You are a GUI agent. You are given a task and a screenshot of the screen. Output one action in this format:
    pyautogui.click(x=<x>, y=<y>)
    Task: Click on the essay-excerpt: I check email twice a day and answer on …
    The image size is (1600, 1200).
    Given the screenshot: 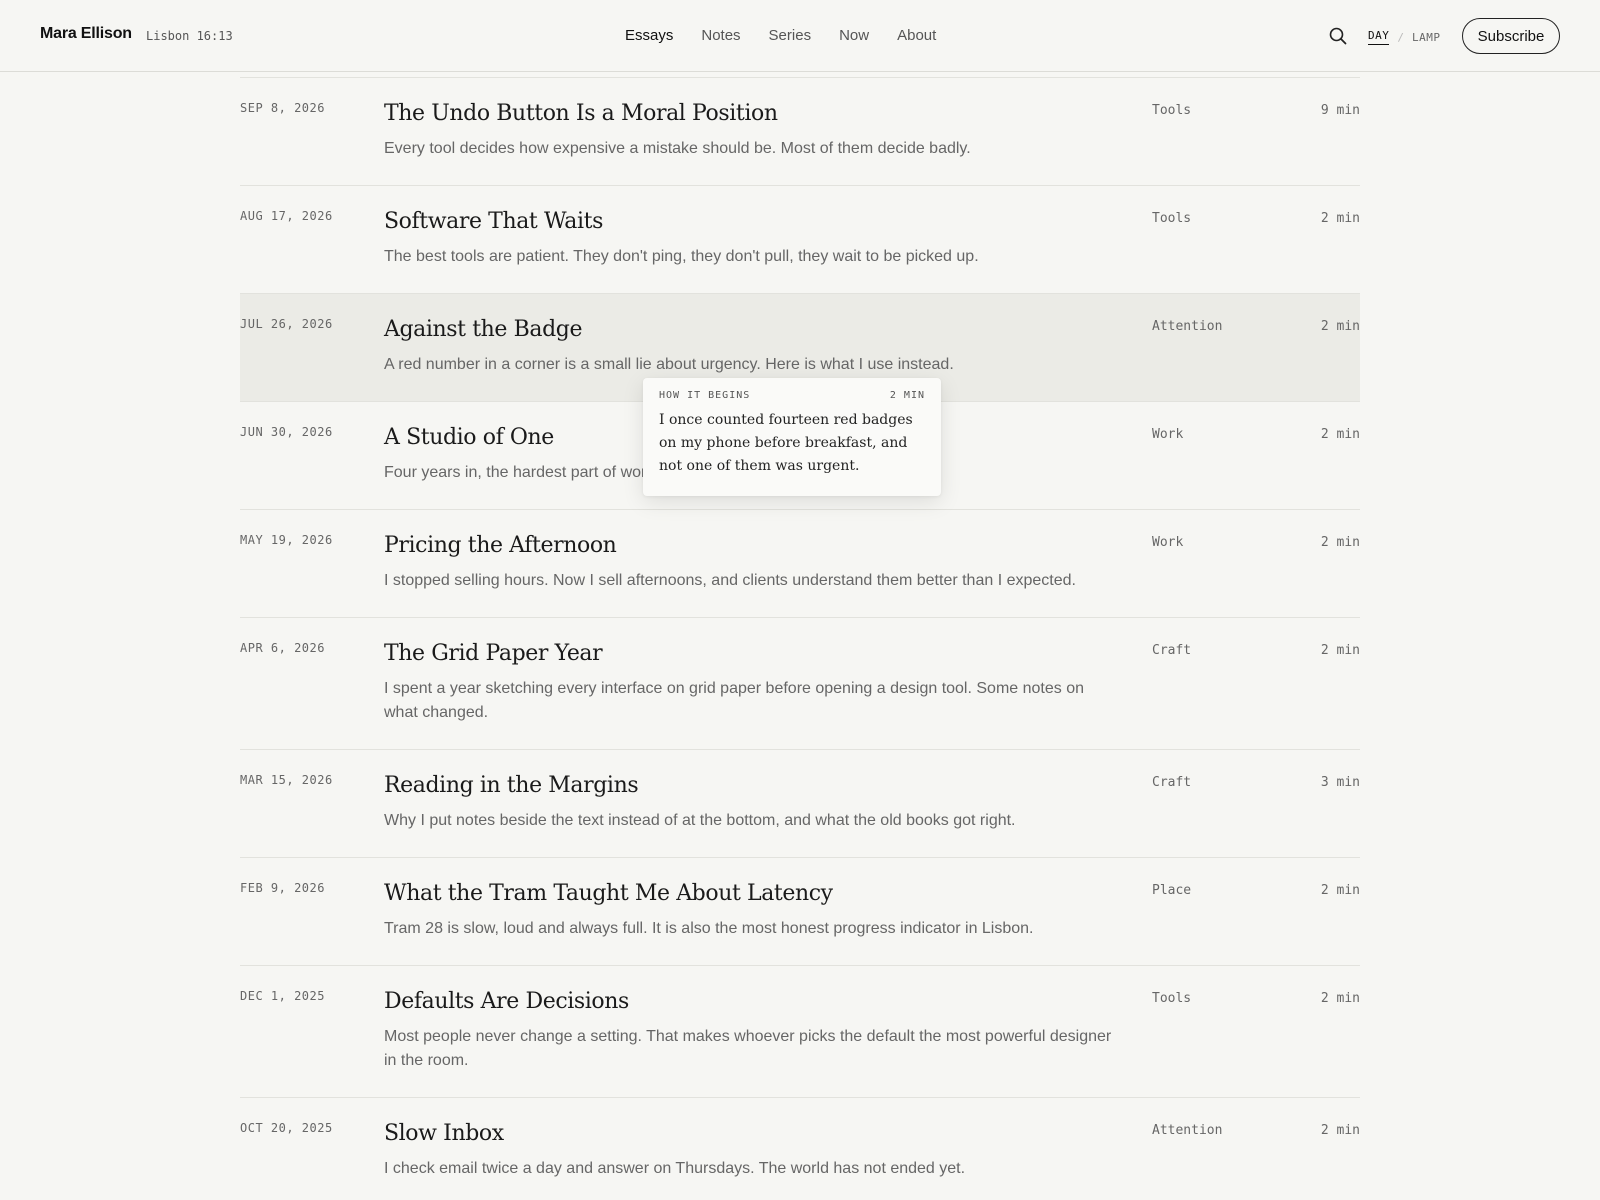 What is the action you would take?
    pyautogui.click(x=675, y=1168)
    